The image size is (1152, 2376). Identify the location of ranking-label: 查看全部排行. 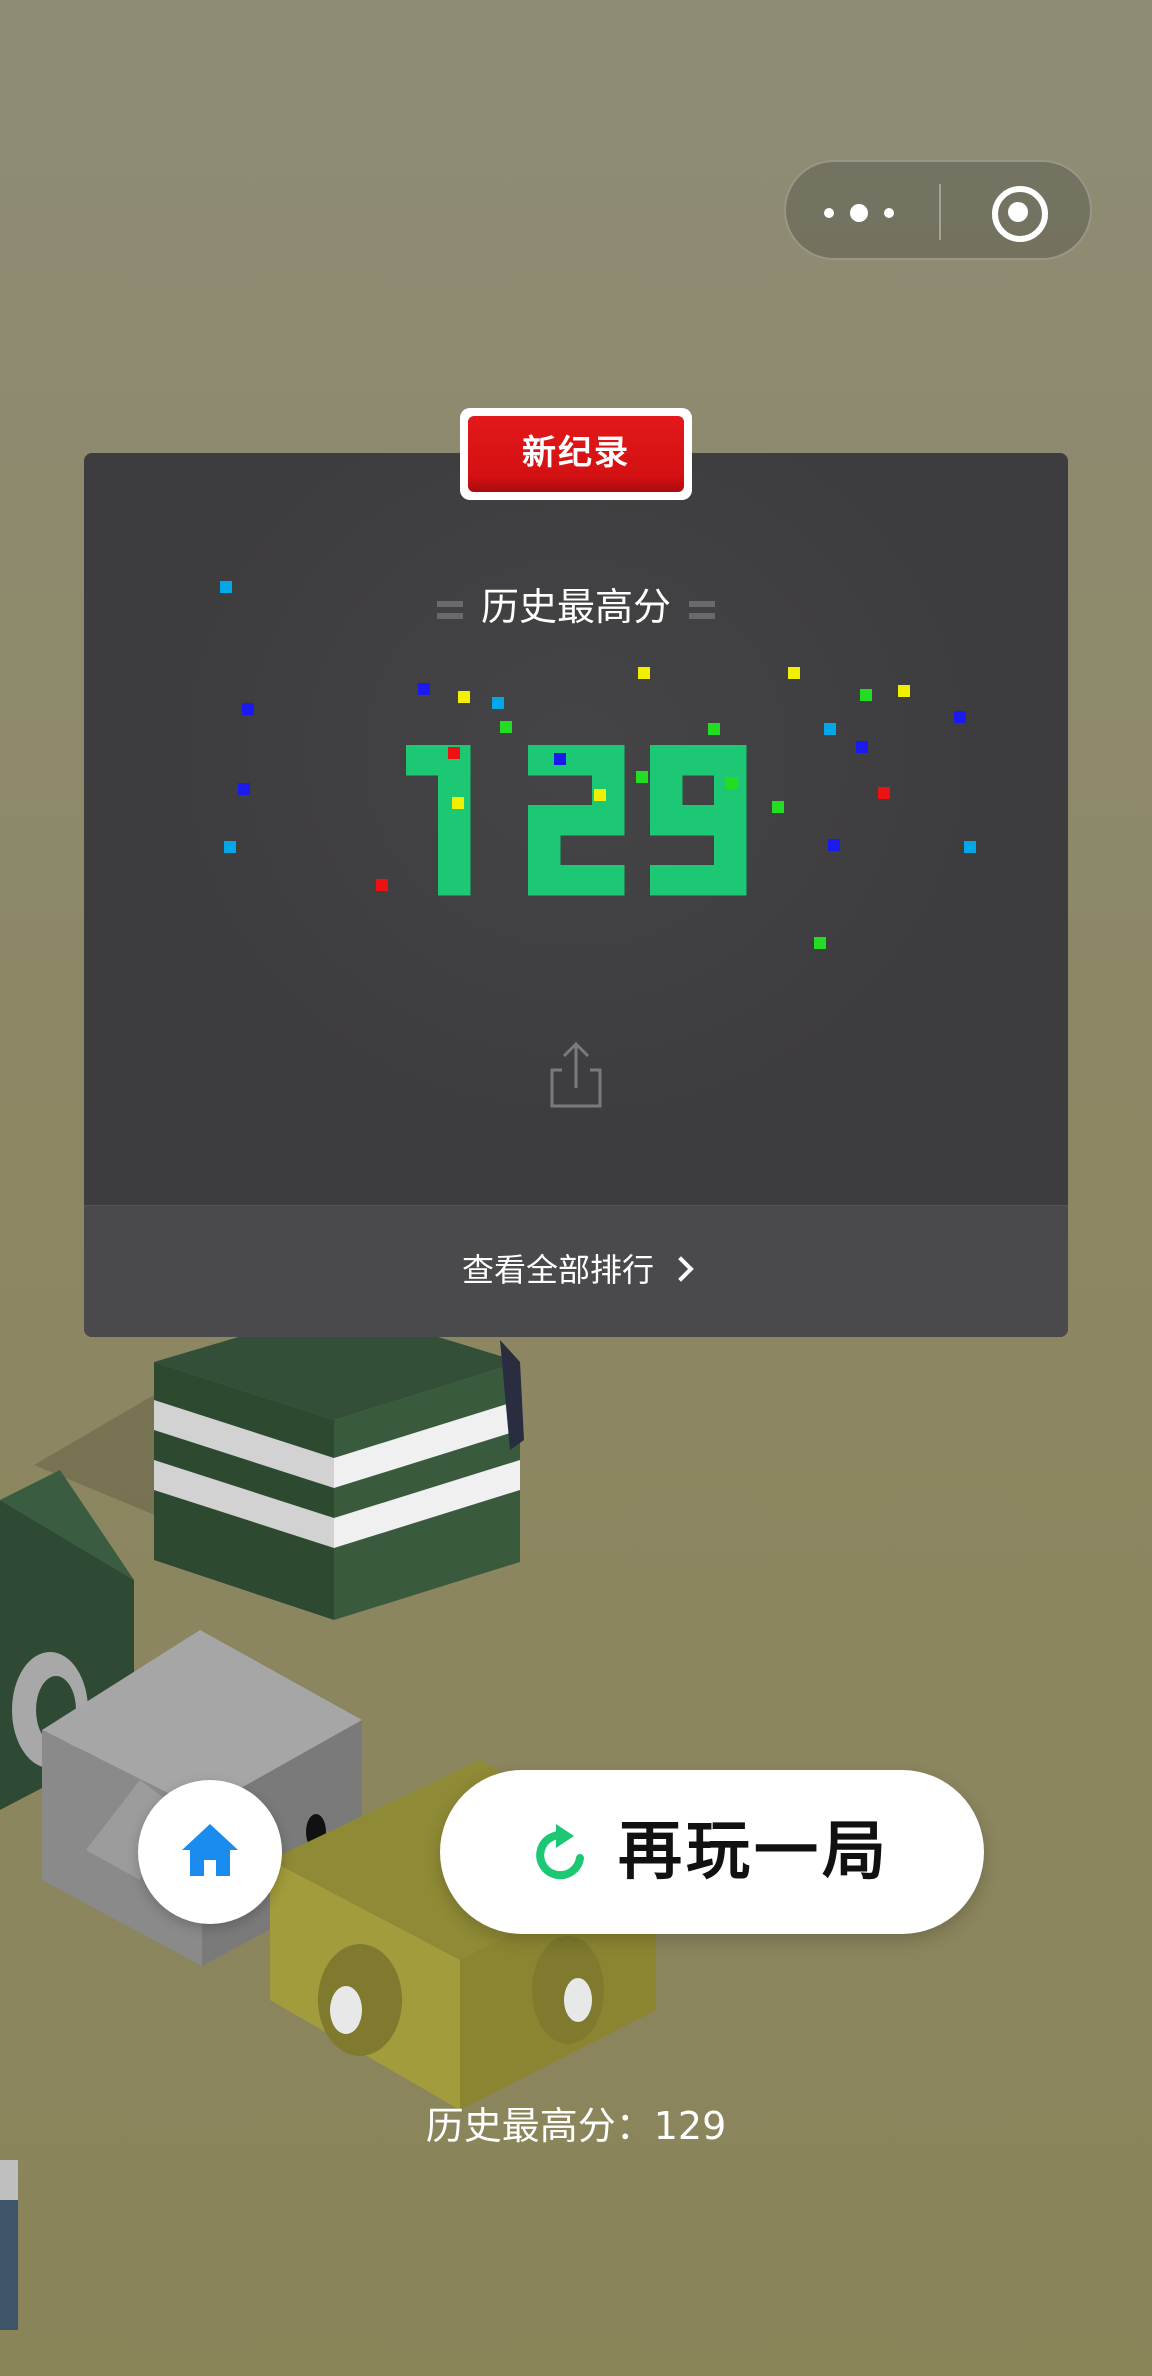
(557, 1270).